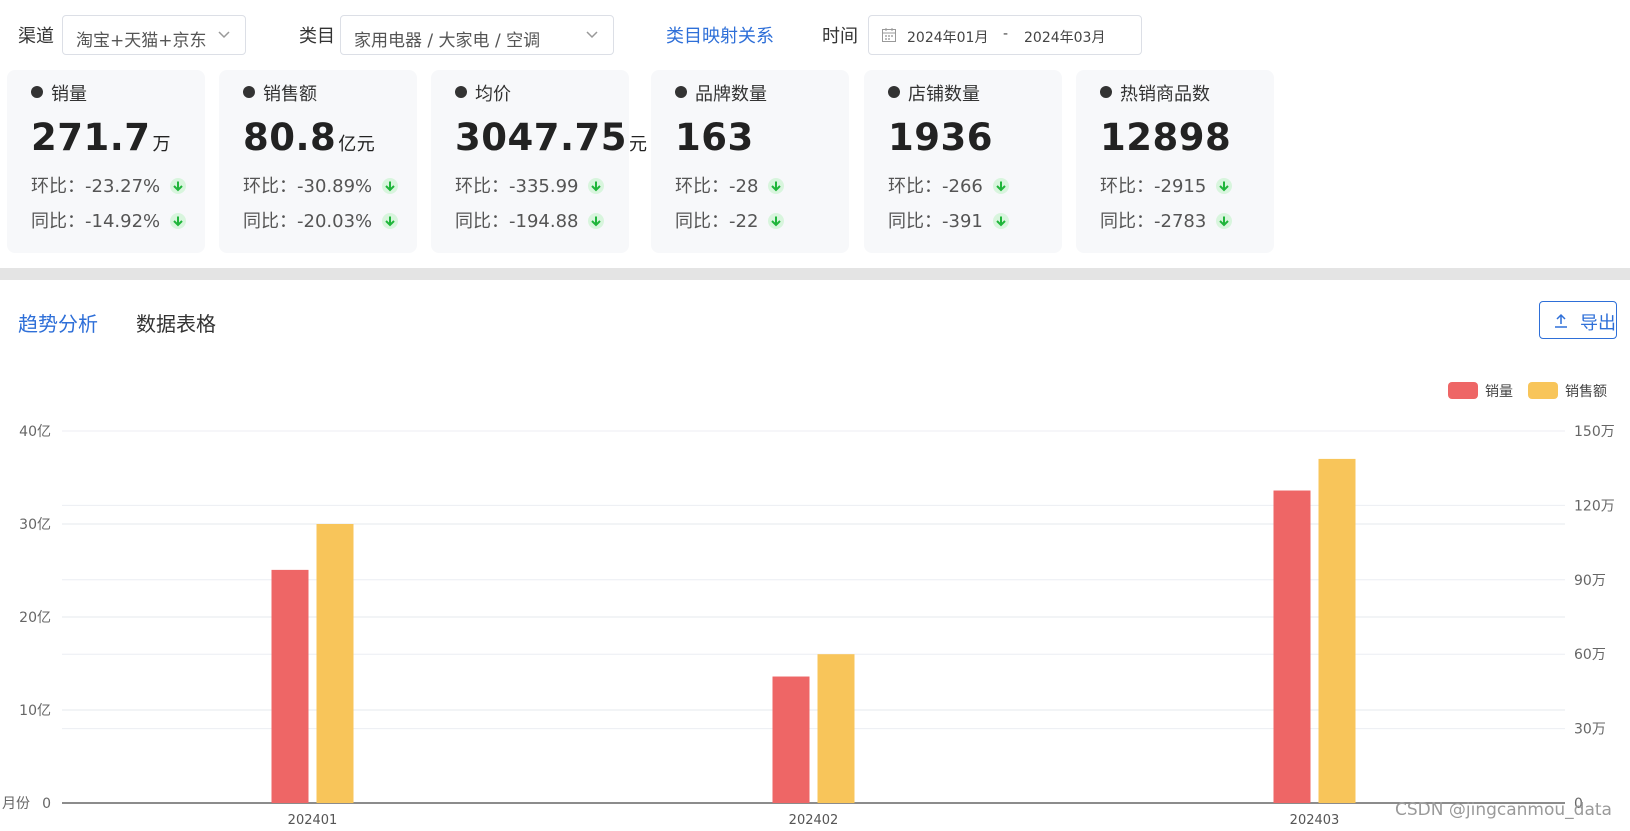 This screenshot has width=1630, height=831. Describe the element at coordinates (940, 137) in the screenshot. I see `metric-value: 1936` at that location.